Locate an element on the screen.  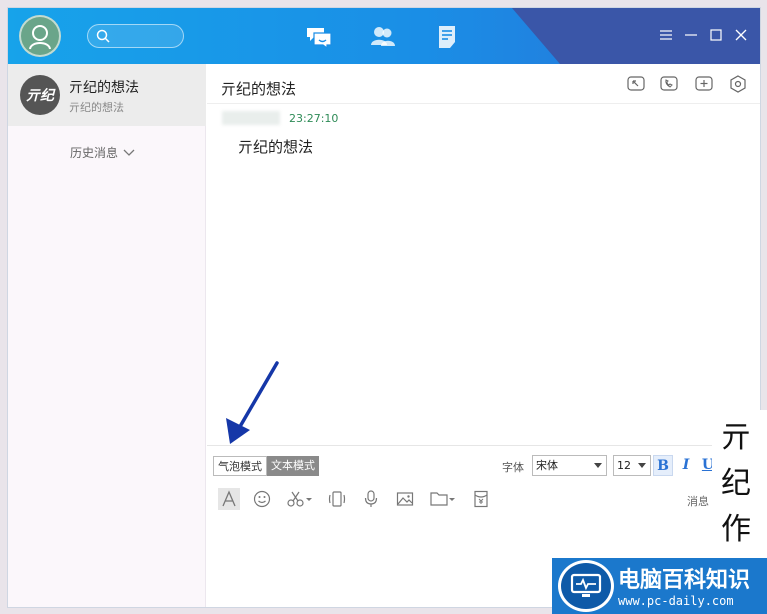
phone-icon is located at coordinates (669, 83).